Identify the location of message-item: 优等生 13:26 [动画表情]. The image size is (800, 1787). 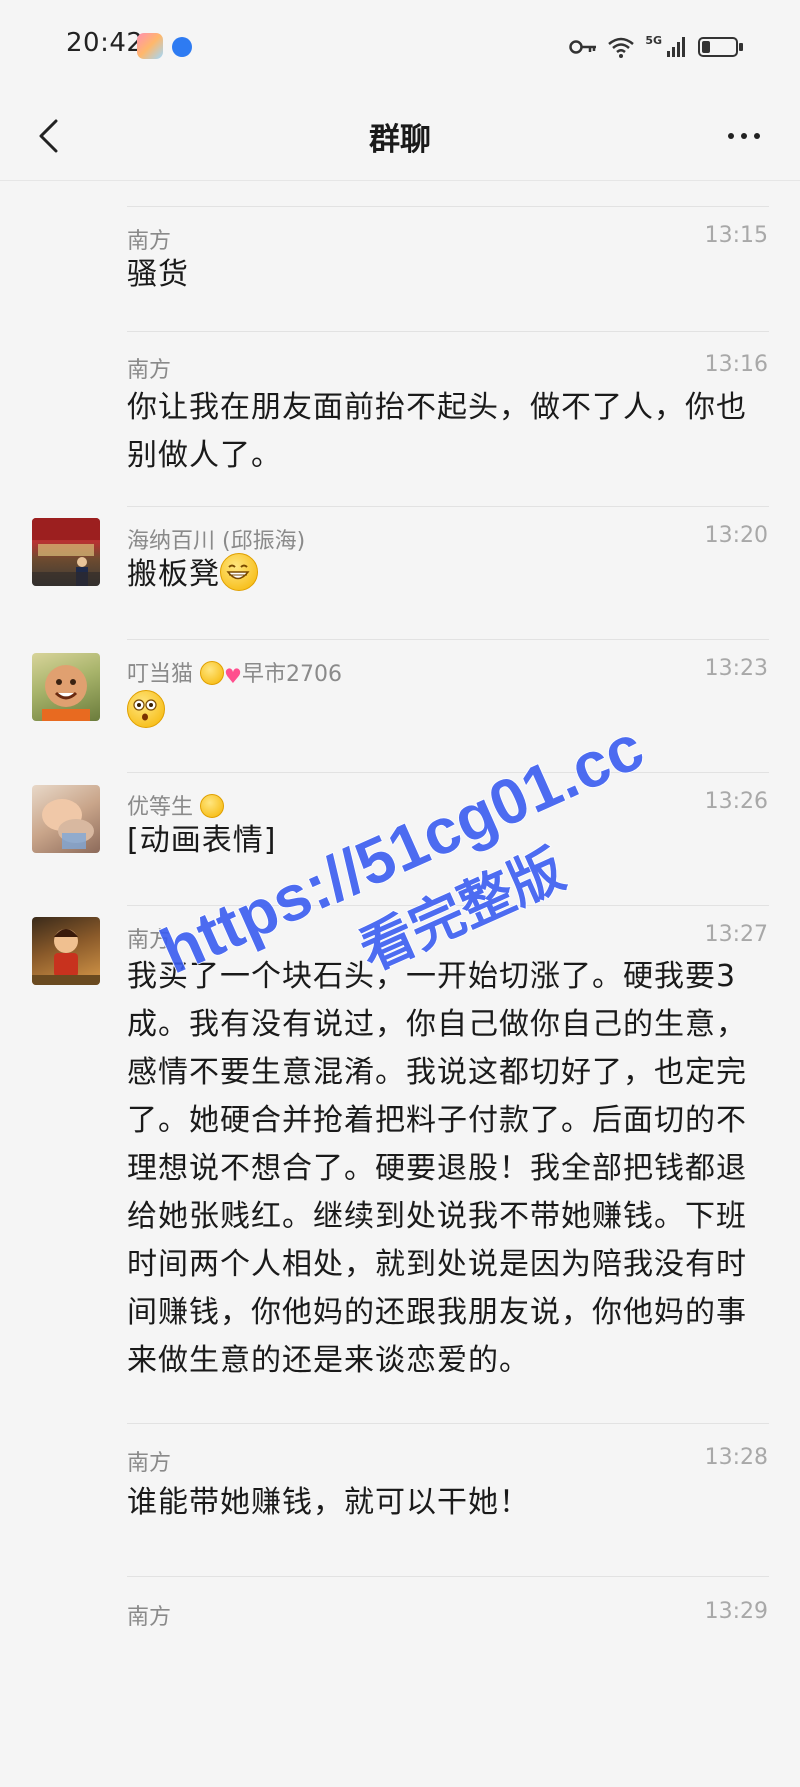
(400, 839).